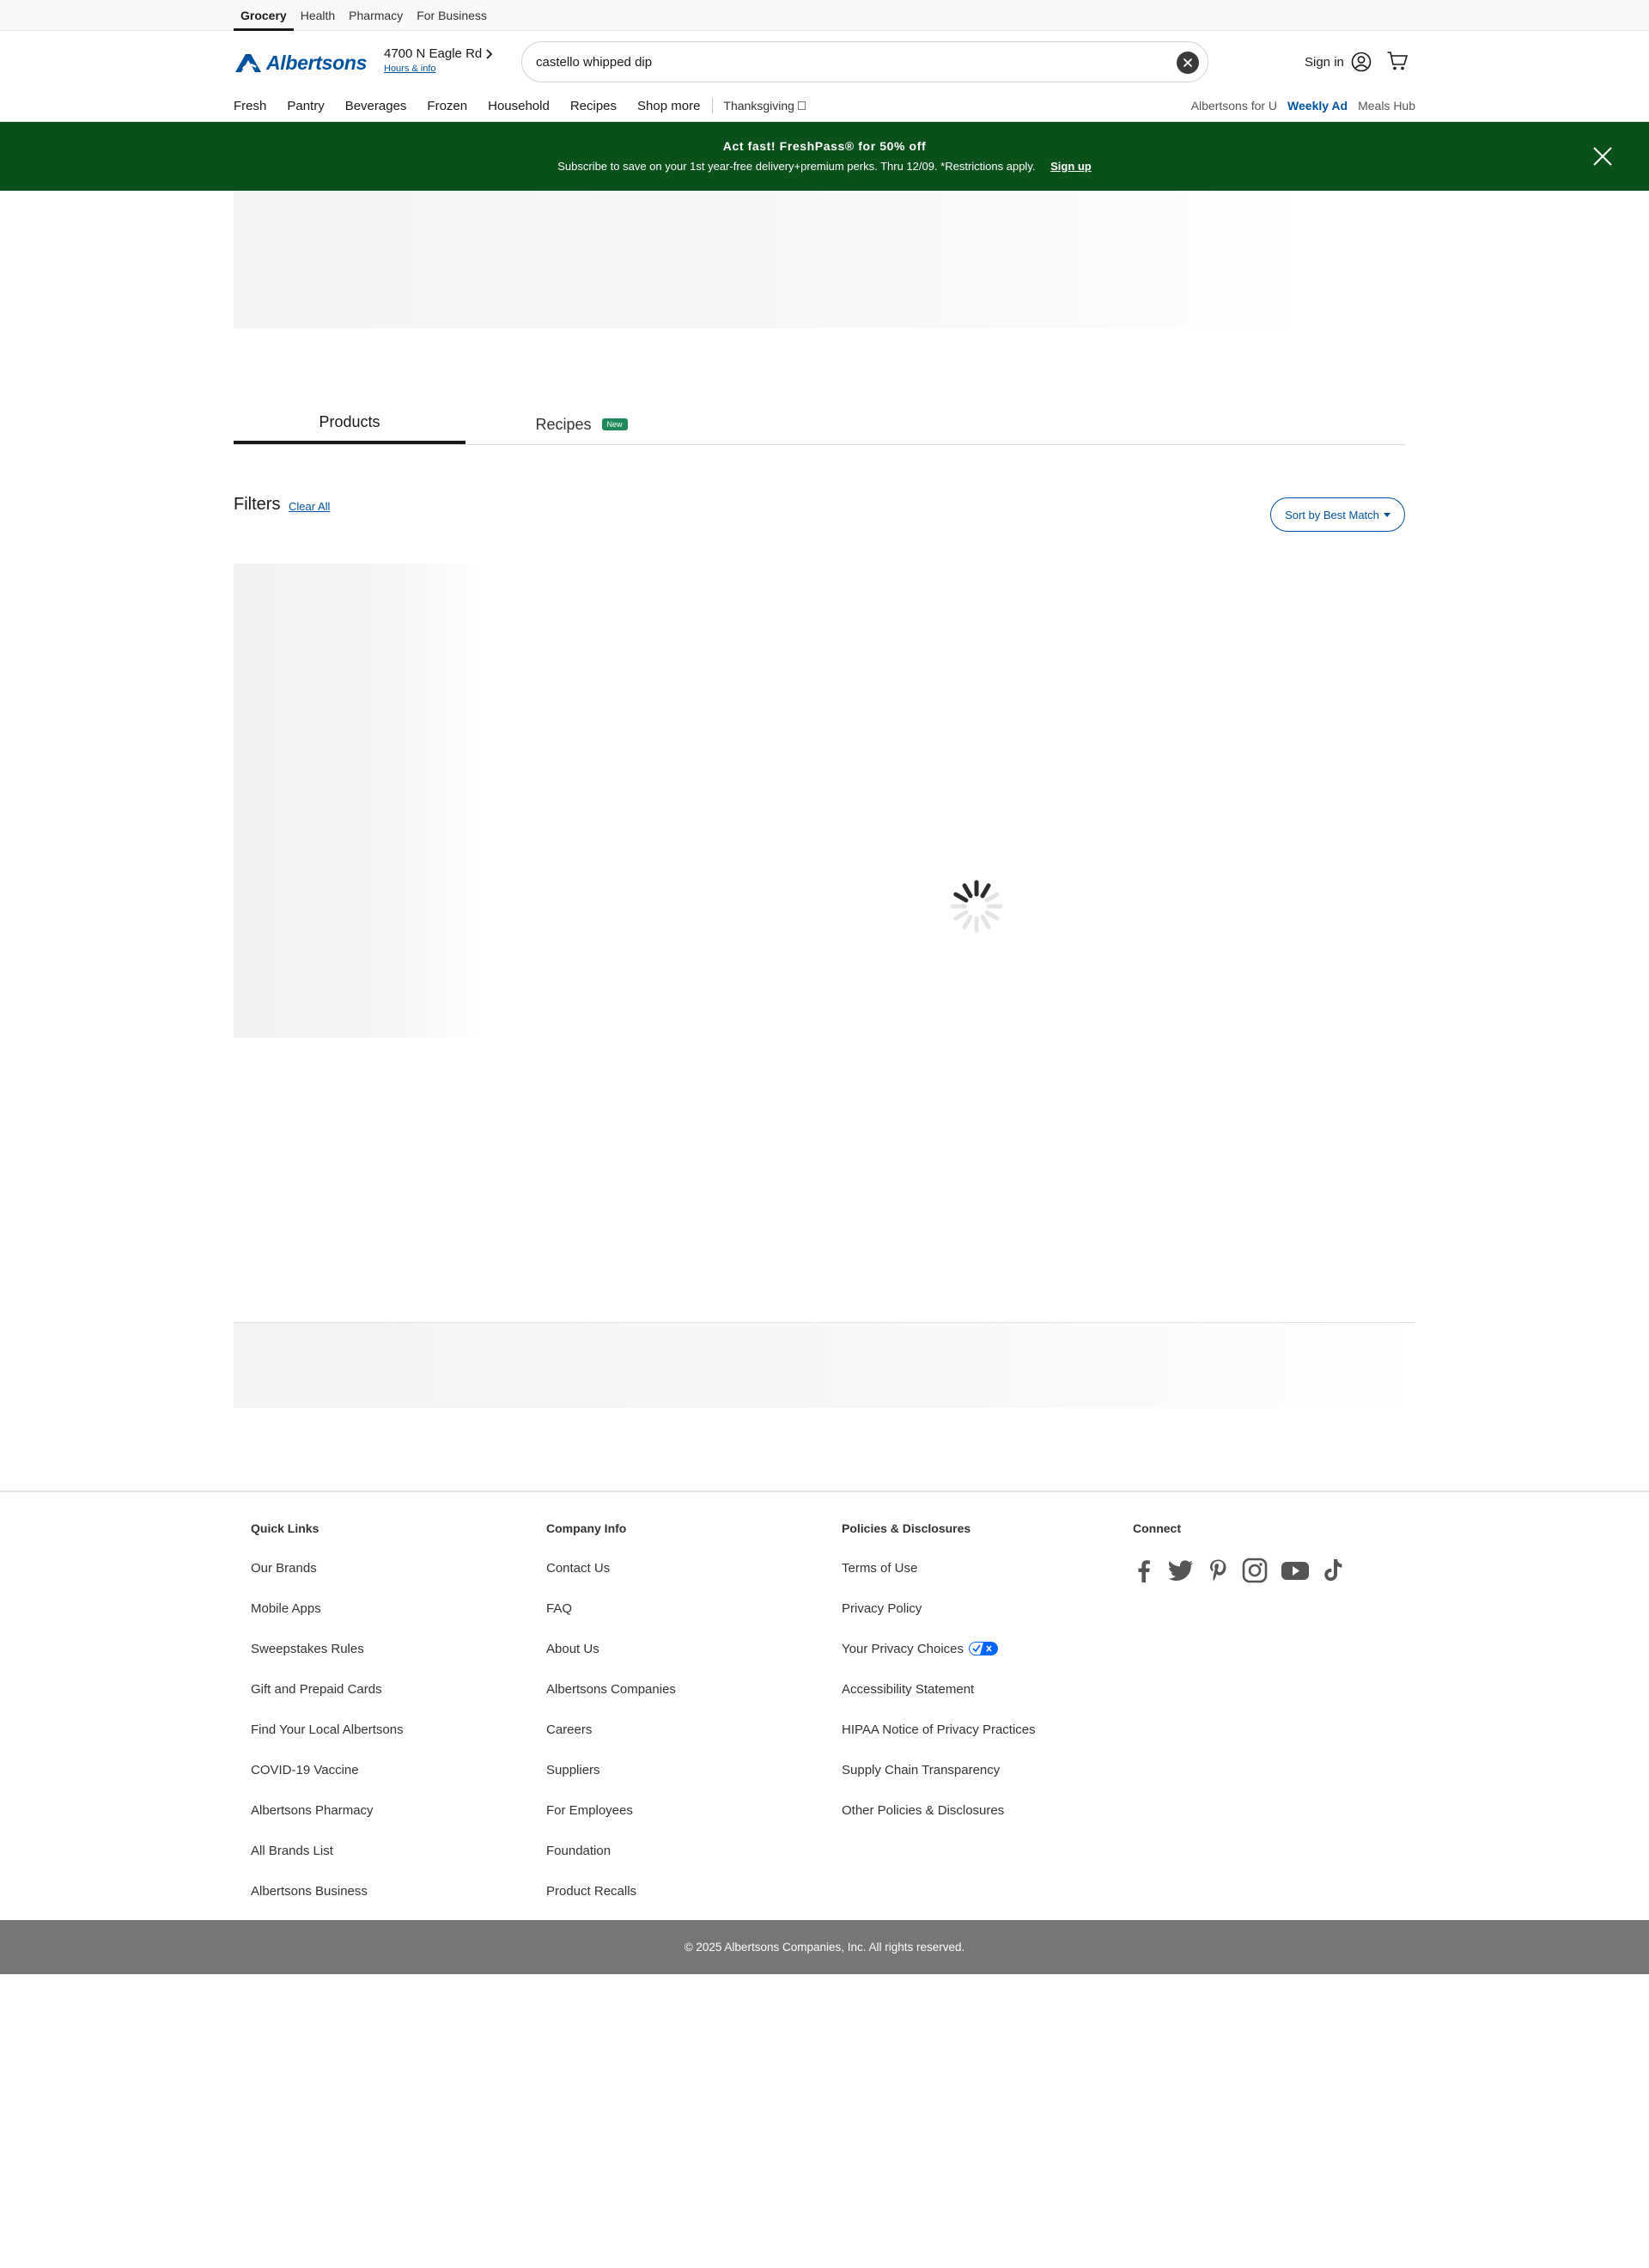  Describe the element at coordinates (939, 1621) in the screenshot. I see `footer-link: Privacy Policy` at that location.